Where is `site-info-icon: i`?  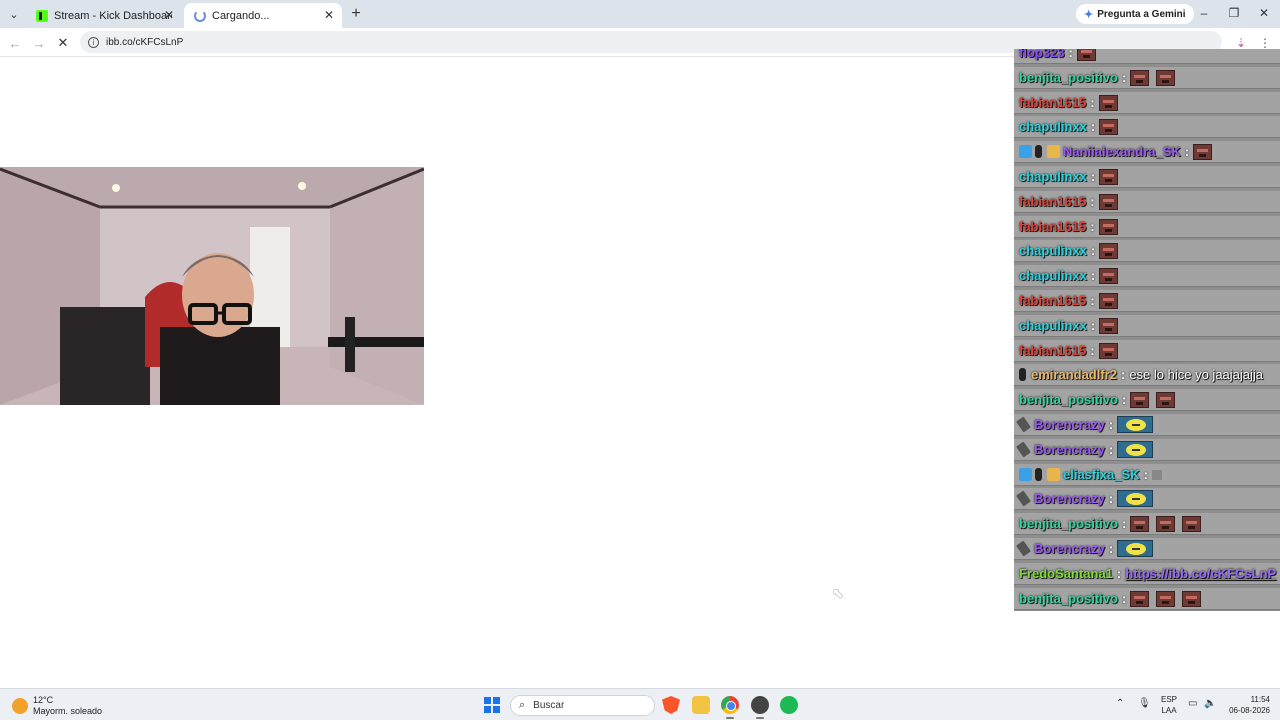 site-info-icon: i is located at coordinates (93, 42).